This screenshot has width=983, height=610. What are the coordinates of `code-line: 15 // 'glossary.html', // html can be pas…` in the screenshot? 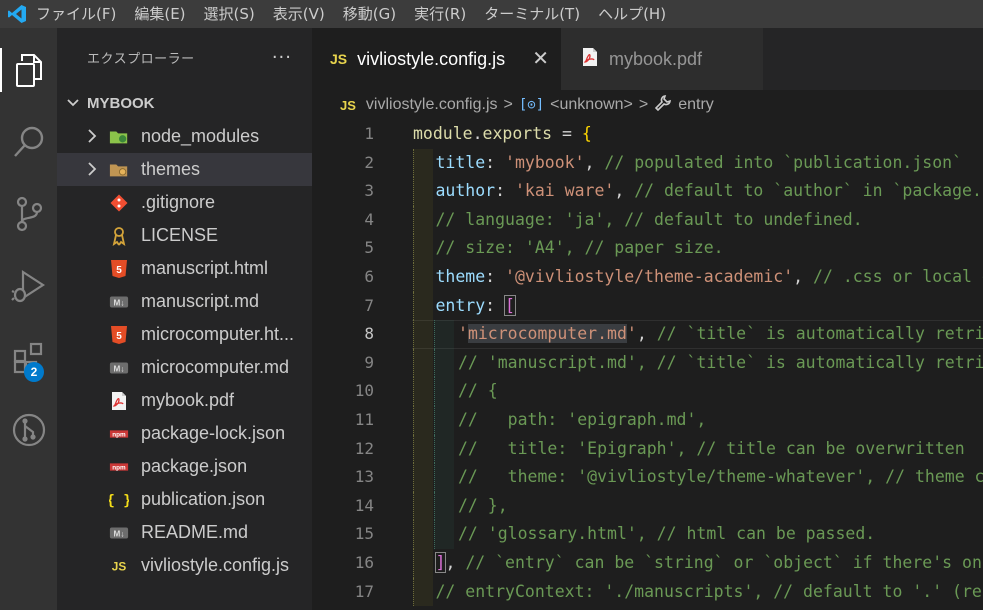 It's located at (647, 534).